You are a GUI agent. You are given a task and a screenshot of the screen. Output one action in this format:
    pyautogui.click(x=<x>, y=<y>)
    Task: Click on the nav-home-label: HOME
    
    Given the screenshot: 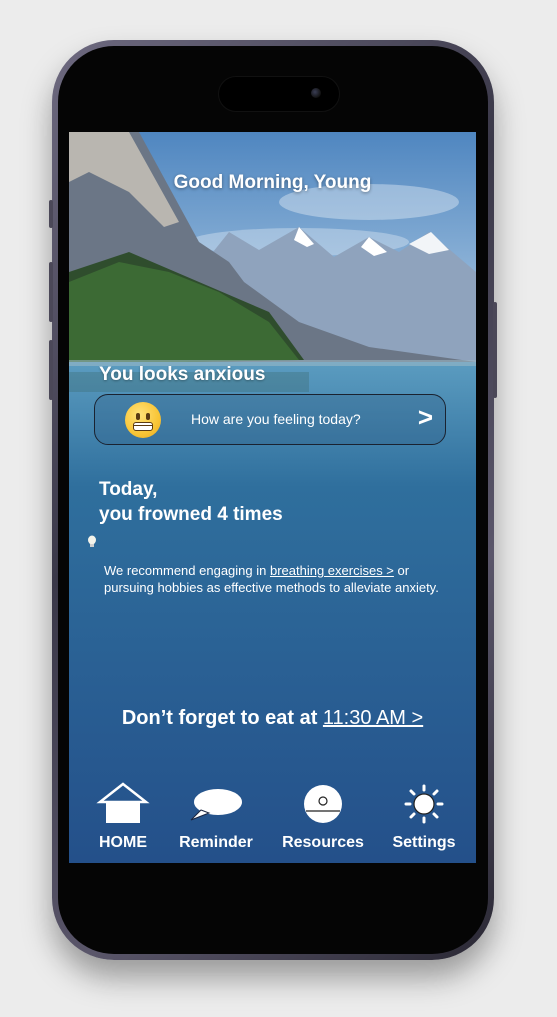 What is the action you would take?
    pyautogui.click(x=123, y=842)
    